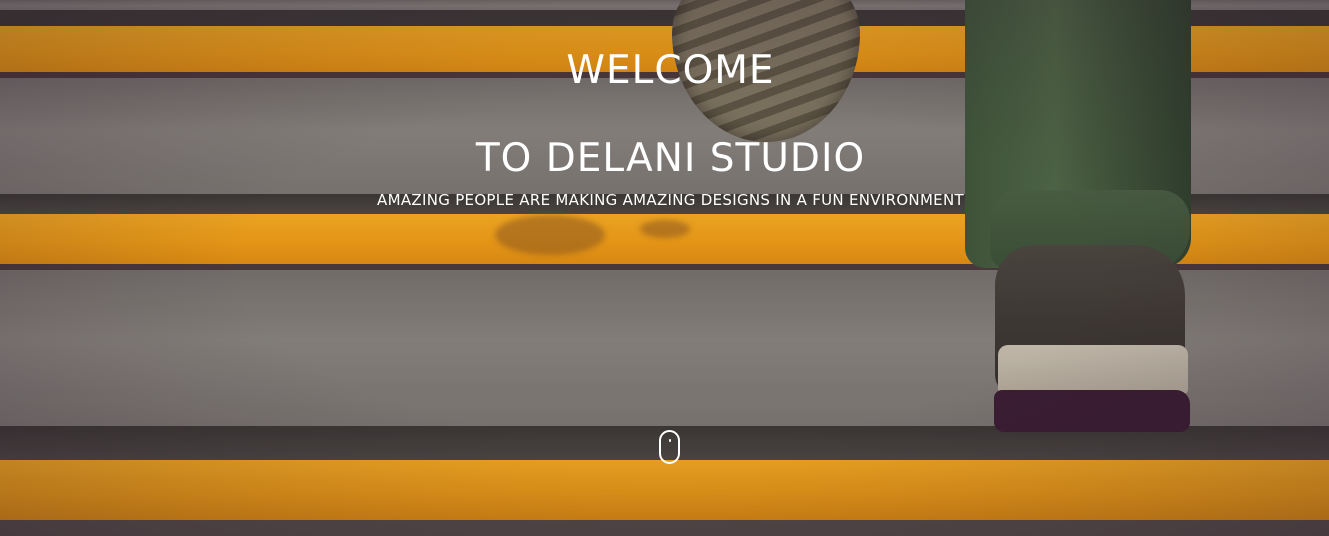  Describe the element at coordinates (670, 158) in the screenshot. I see `hero-heading-studio-name: TO DELANI STUDIO` at that location.